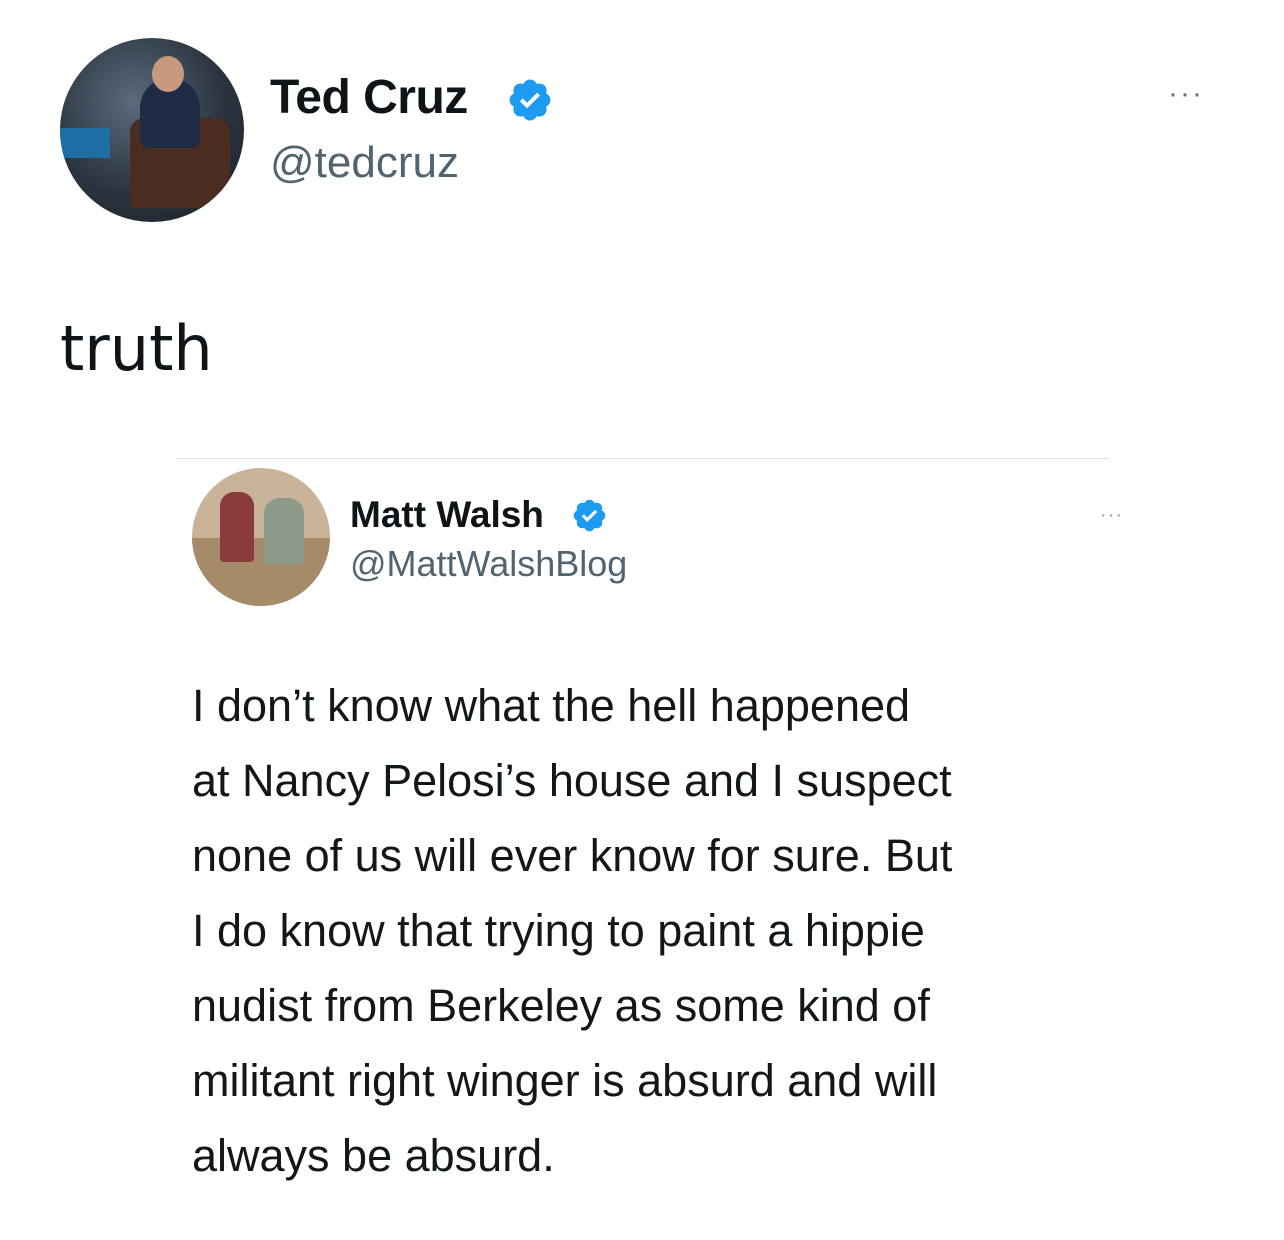  I want to click on quoted-author-avatar, so click(261, 537).